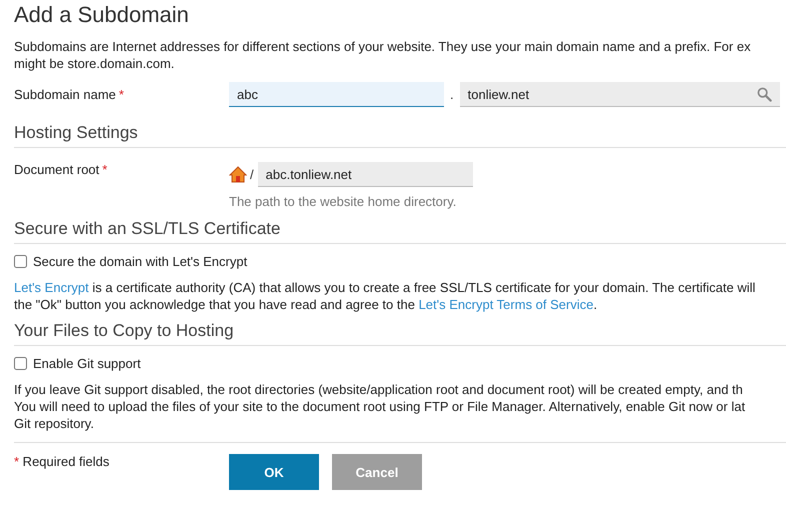 The image size is (786, 531). Describe the element at coordinates (380, 406) in the screenshot. I see `description-text: If you leave Git support disabled, the root directories (website/application root and document root) will be created empty, and th You will need to upload the files of your site to the document root using FTP or File Manager. Alternatively, enable Git now or lat Git repository.` at that location.